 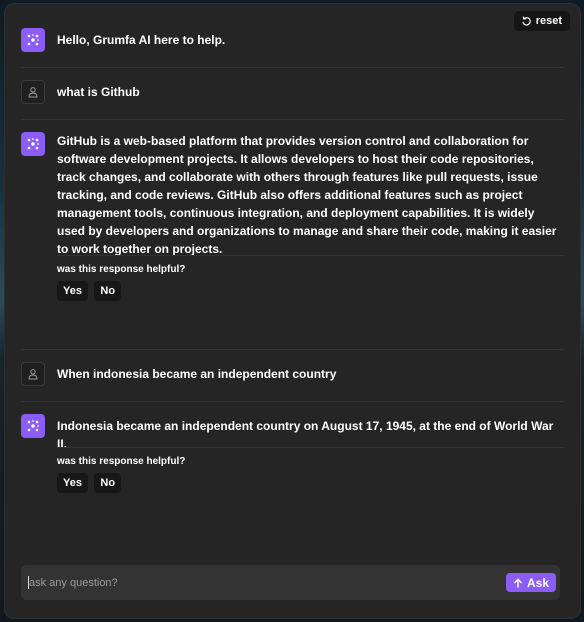 I want to click on question-composer: Ask, so click(x=290, y=582).